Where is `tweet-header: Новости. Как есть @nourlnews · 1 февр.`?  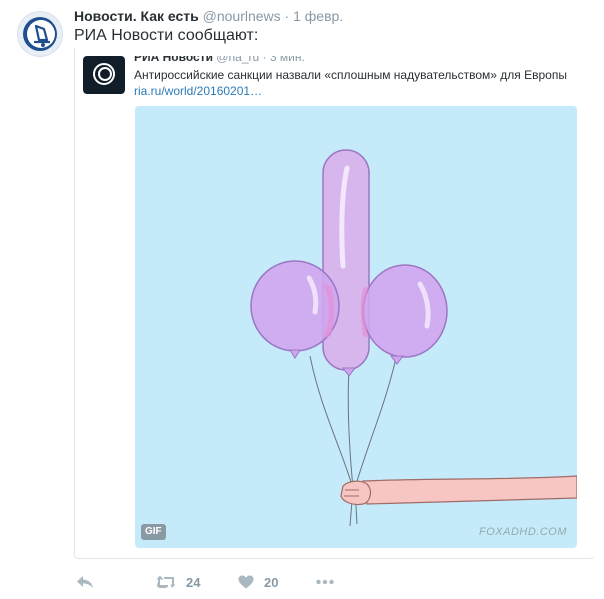
tweet-header: Новости. Как есть @nourlnews · 1 февр. is located at coordinates (208, 16).